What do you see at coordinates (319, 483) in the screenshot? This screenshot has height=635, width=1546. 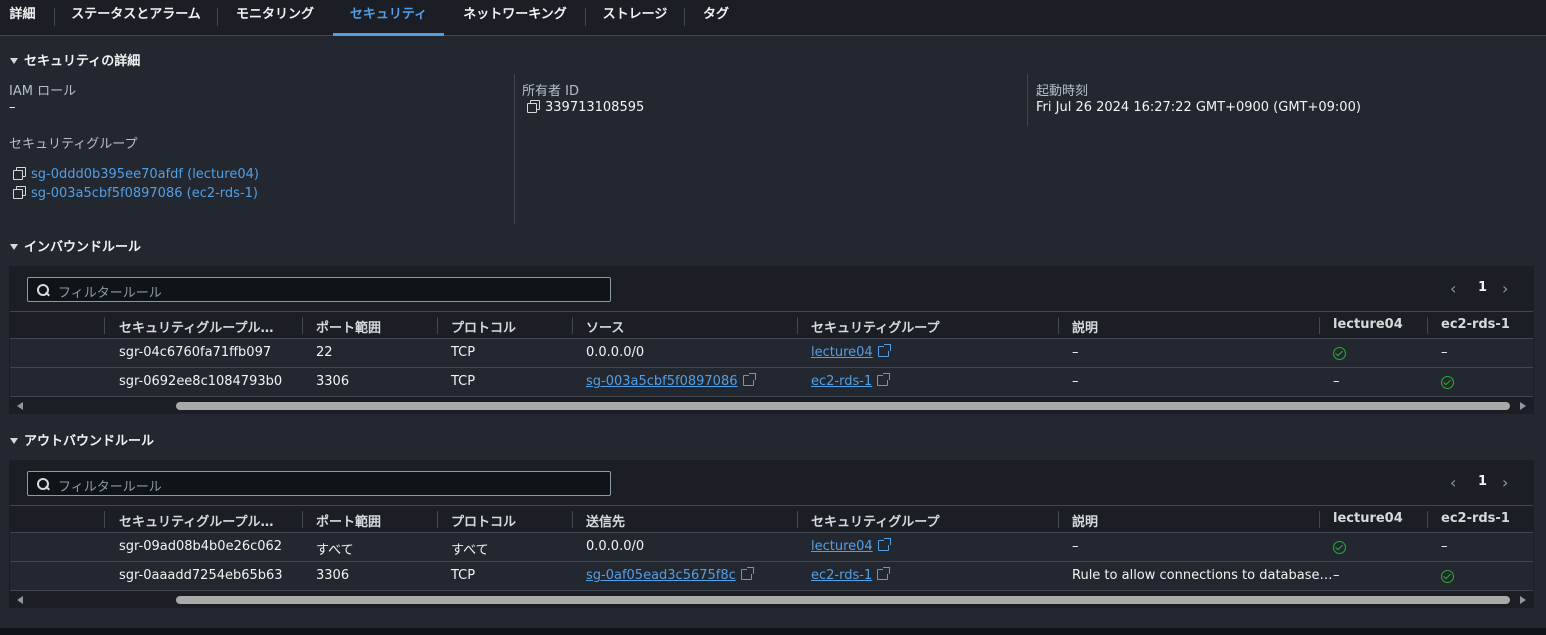 I see `outbound-filter-input: フィルタールール` at bounding box center [319, 483].